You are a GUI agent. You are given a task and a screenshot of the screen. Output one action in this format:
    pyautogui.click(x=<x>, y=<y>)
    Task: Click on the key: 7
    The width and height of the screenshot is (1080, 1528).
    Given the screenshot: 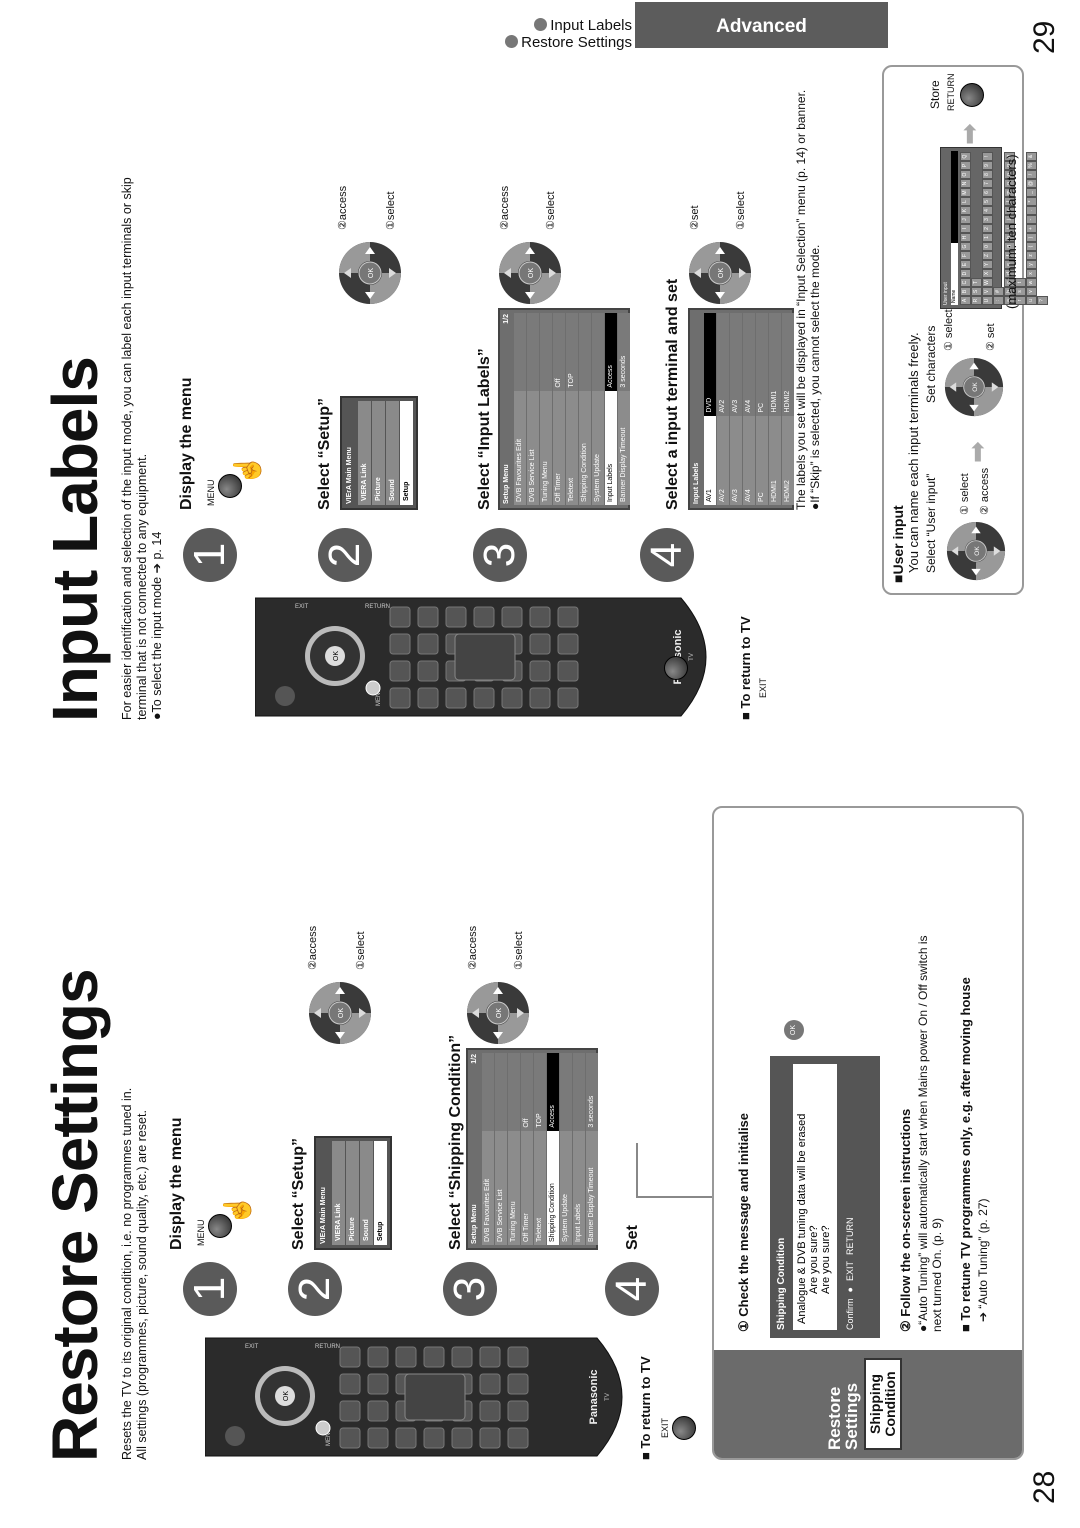 What is the action you would take?
    pyautogui.click(x=987, y=183)
    